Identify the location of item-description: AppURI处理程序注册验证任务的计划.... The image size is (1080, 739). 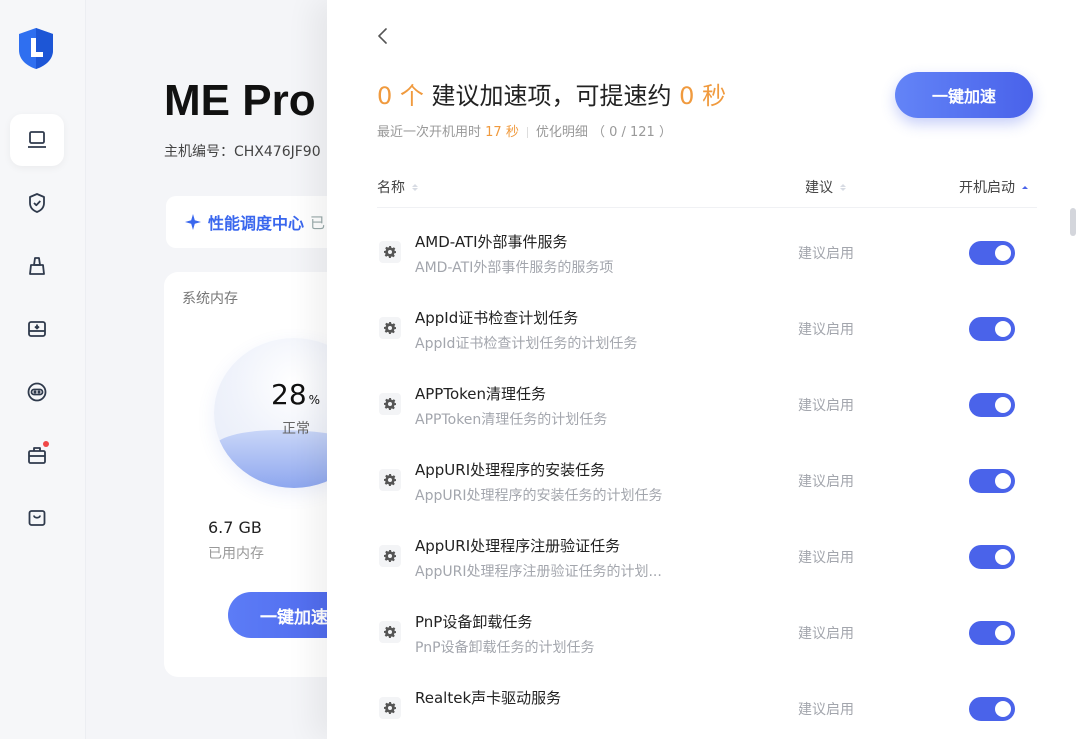
(538, 572).